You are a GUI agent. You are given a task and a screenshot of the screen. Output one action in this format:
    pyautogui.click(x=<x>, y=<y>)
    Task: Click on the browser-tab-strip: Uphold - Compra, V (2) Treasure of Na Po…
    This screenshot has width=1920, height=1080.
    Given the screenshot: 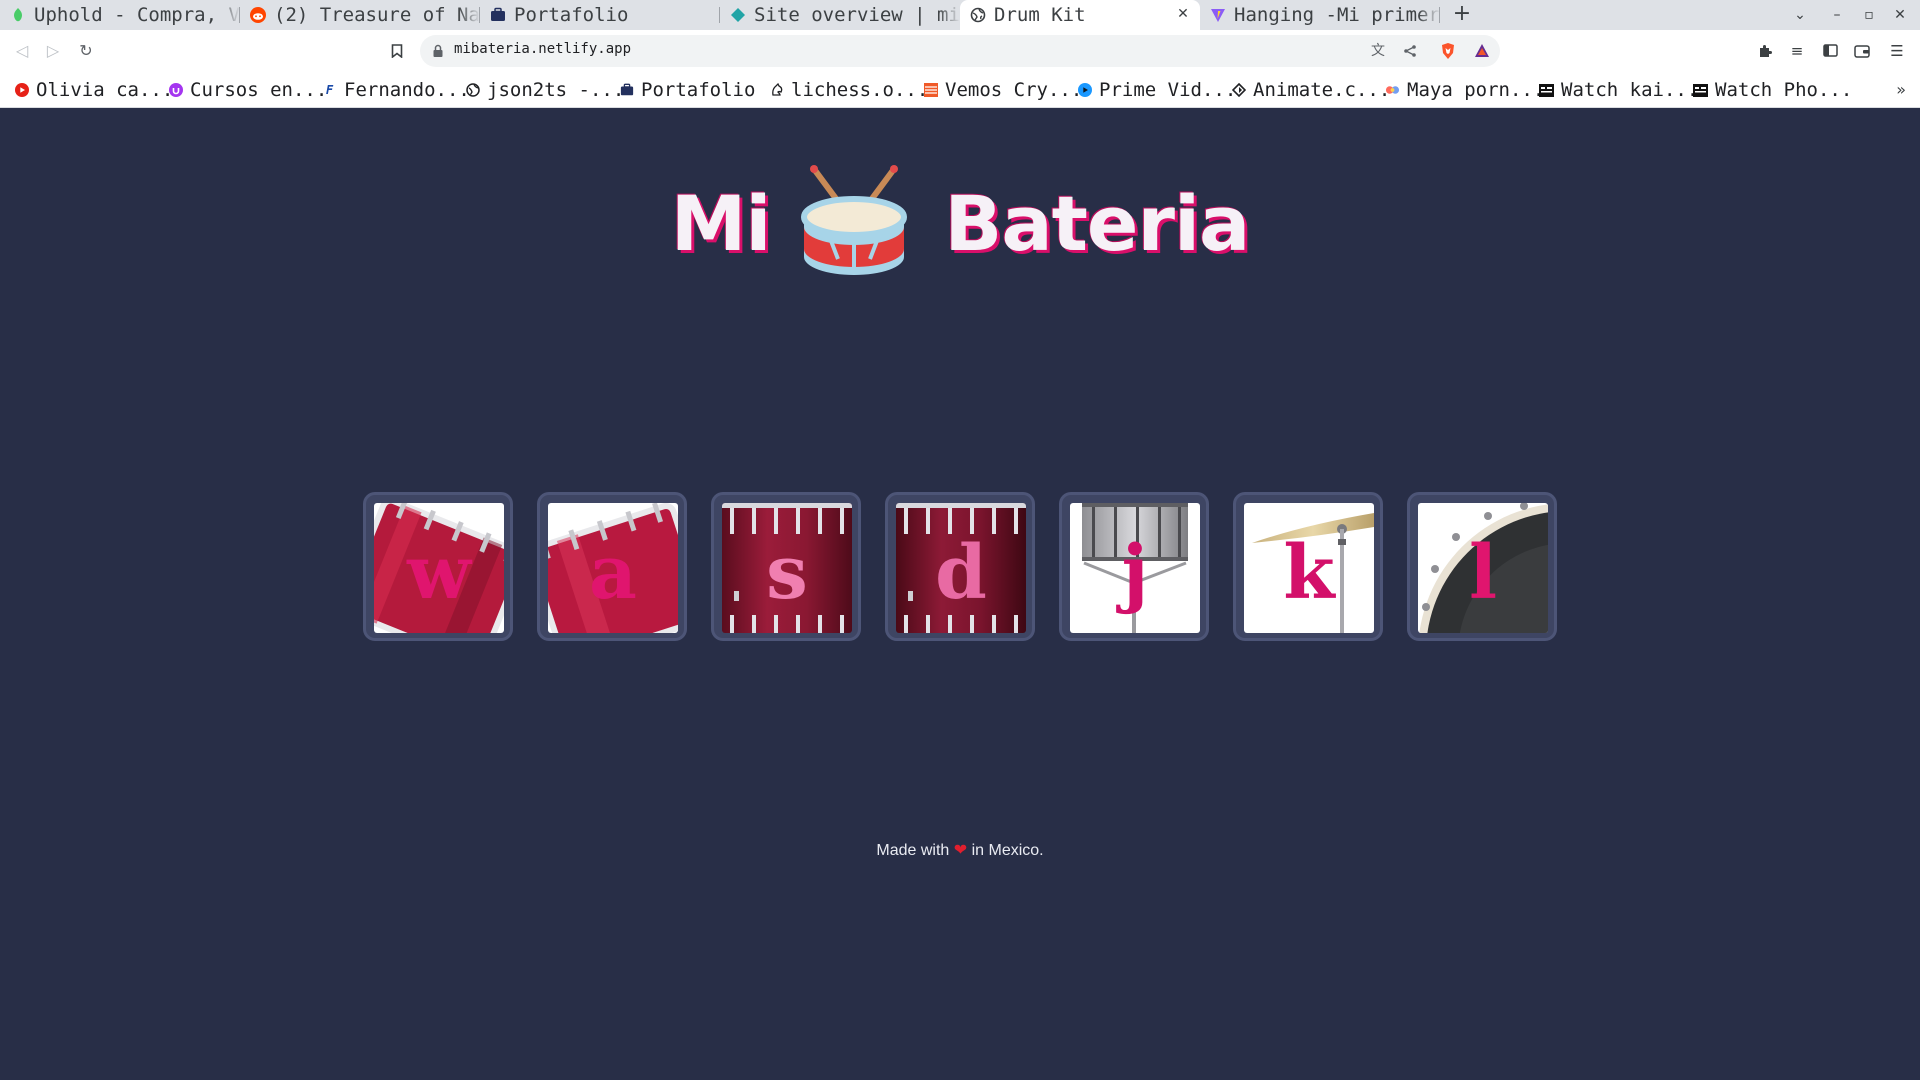 What is the action you would take?
    pyautogui.click(x=960, y=15)
    